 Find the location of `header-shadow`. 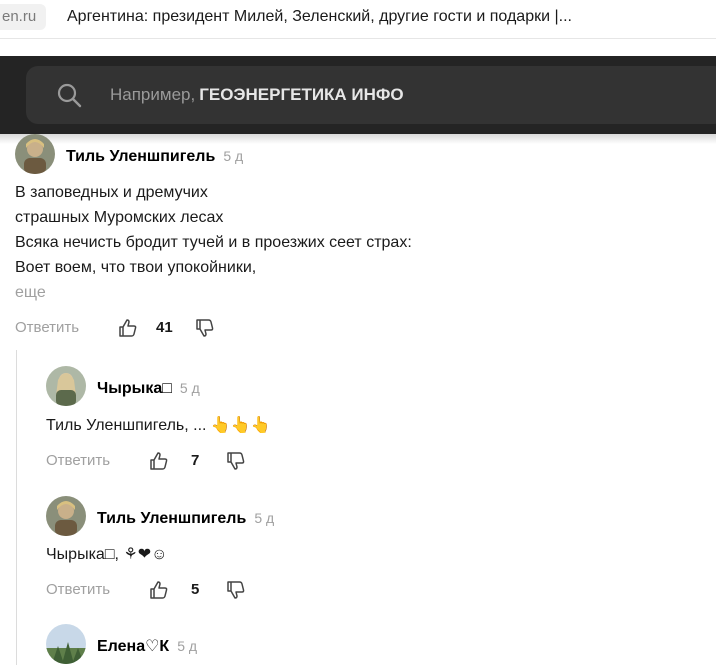

header-shadow is located at coordinates (358, 139).